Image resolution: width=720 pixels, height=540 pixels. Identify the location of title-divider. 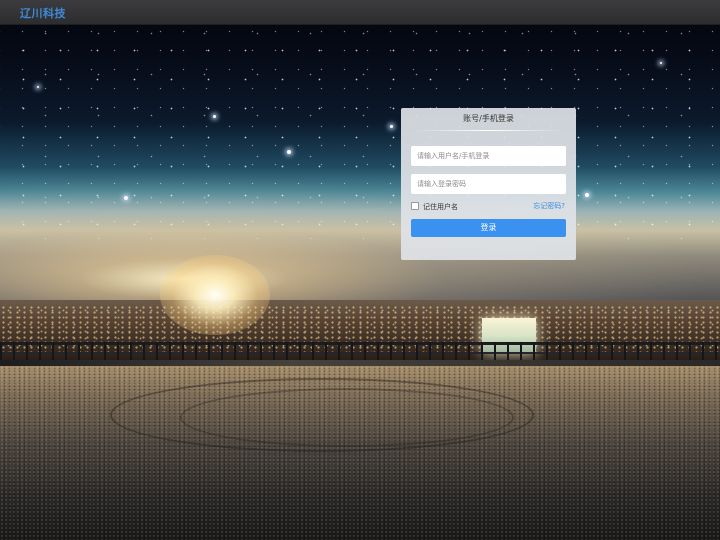
(488, 130).